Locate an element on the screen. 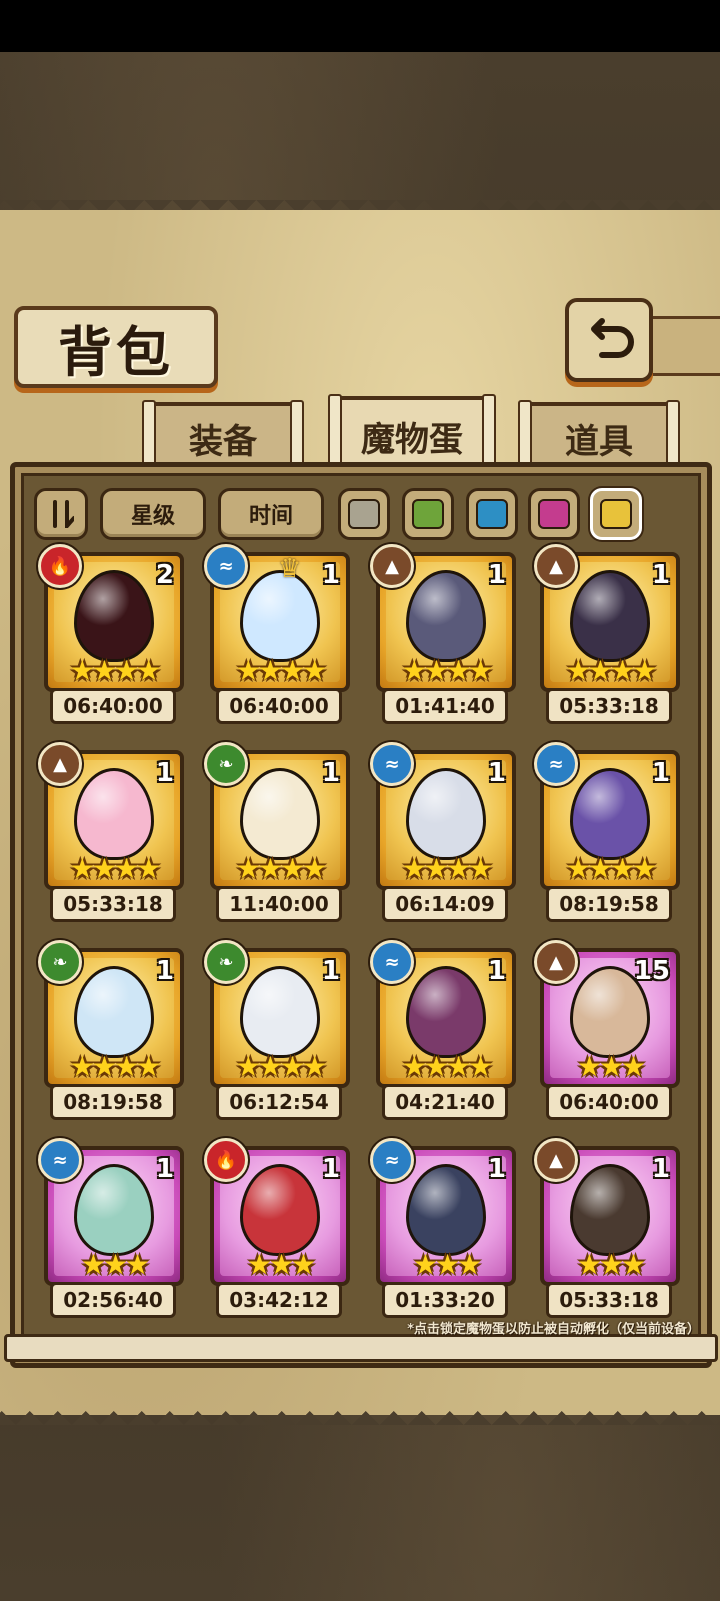 This screenshot has height=1601, width=720. sort-by-star-label: 星级 is located at coordinates (152, 516).